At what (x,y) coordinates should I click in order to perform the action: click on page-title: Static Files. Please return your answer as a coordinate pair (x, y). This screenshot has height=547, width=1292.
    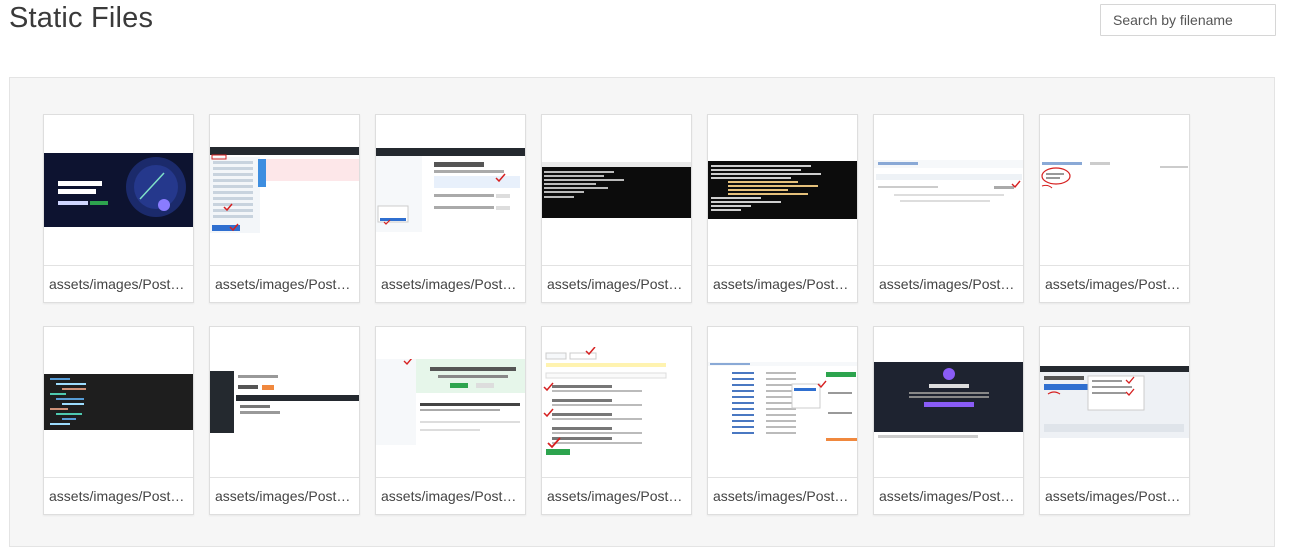
    Looking at the image, I should click on (81, 18).